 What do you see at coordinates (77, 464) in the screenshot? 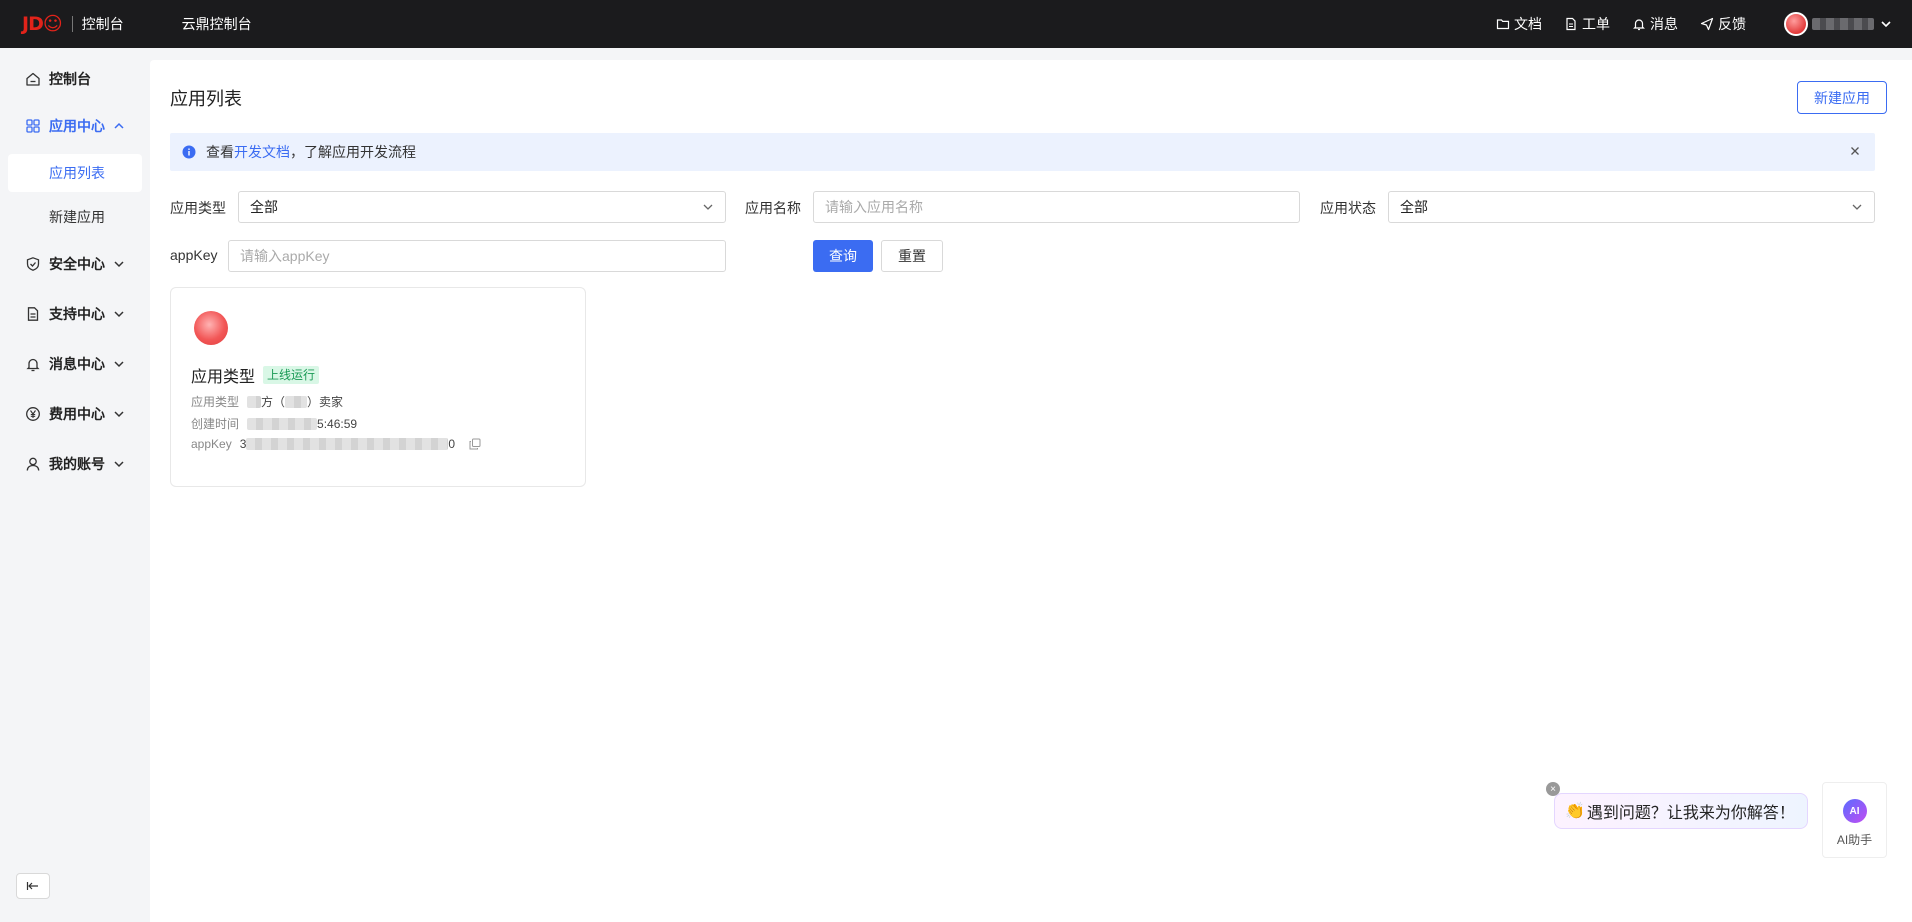
I see `sidebar-item-label: 我的账号` at bounding box center [77, 464].